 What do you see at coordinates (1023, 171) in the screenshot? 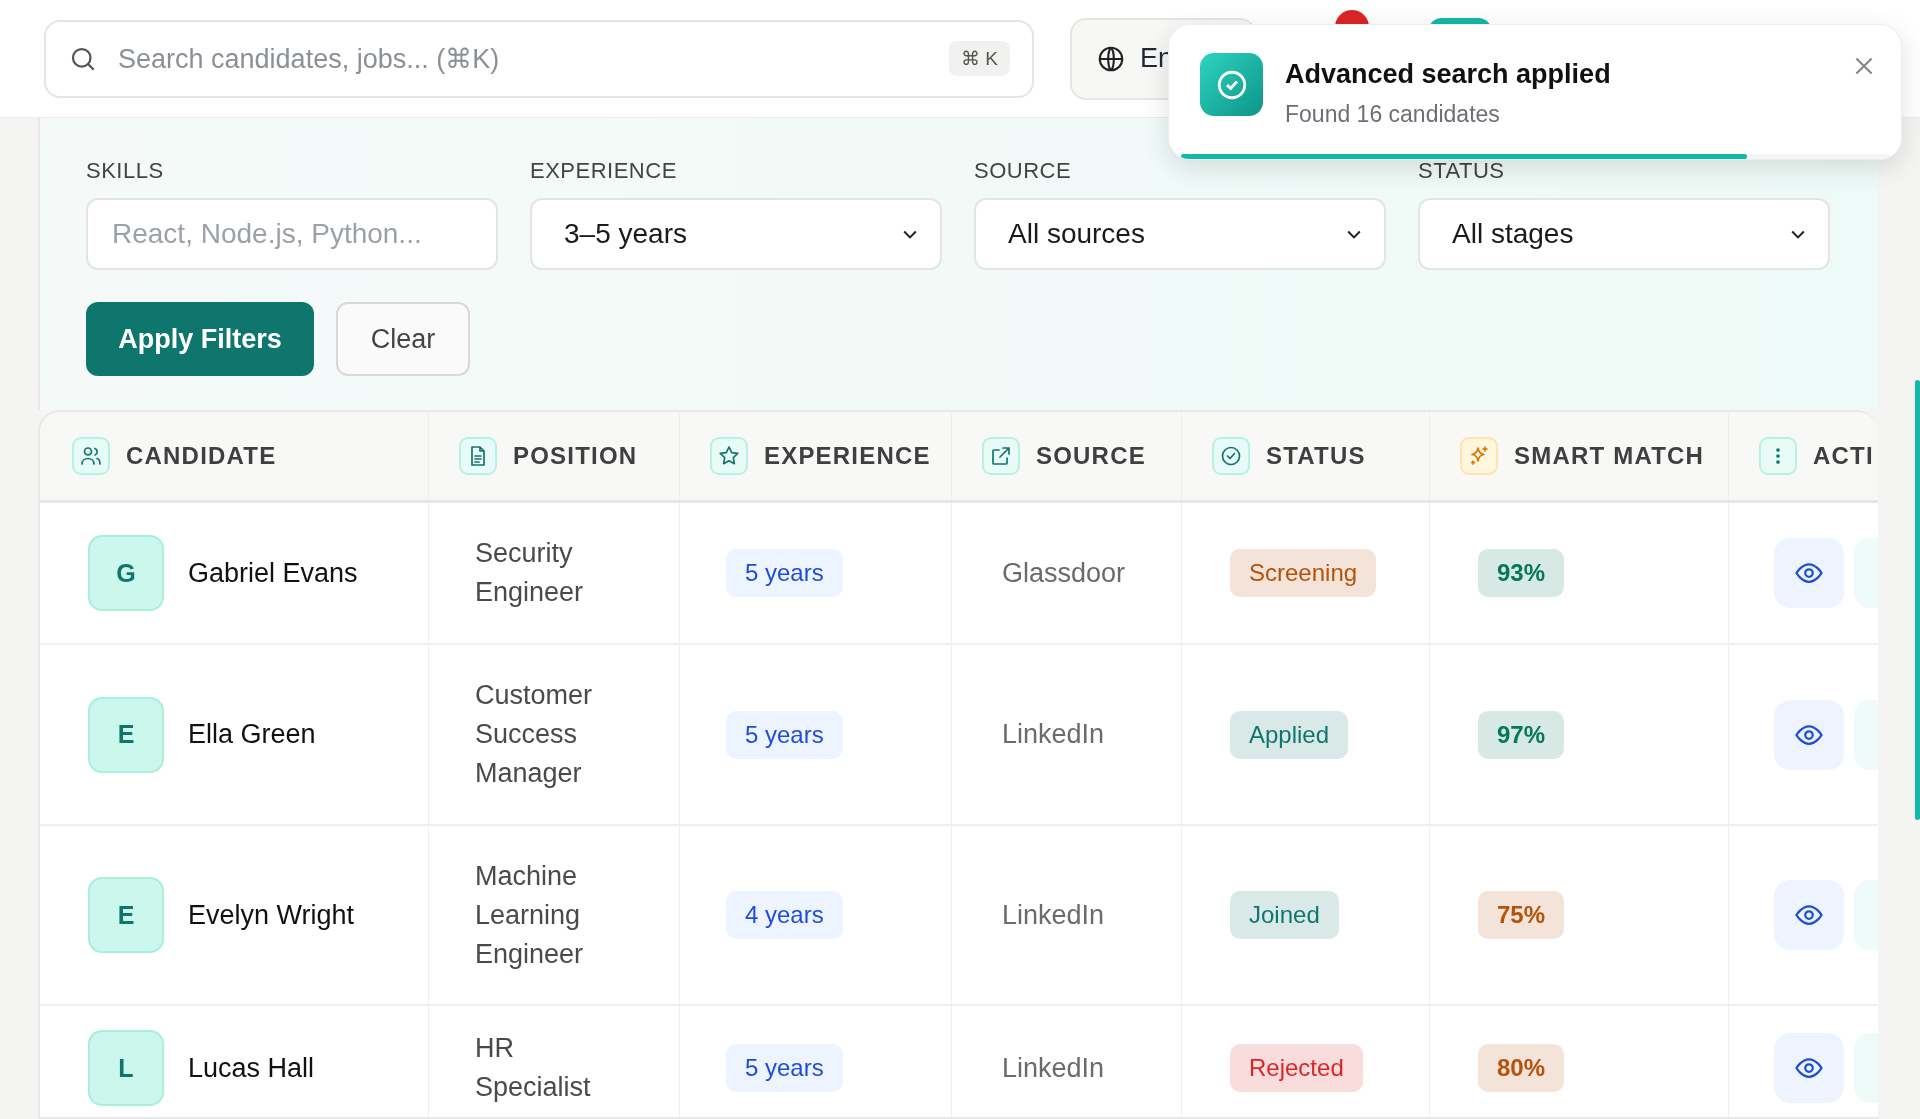
I see `filter-label: SOURCE` at bounding box center [1023, 171].